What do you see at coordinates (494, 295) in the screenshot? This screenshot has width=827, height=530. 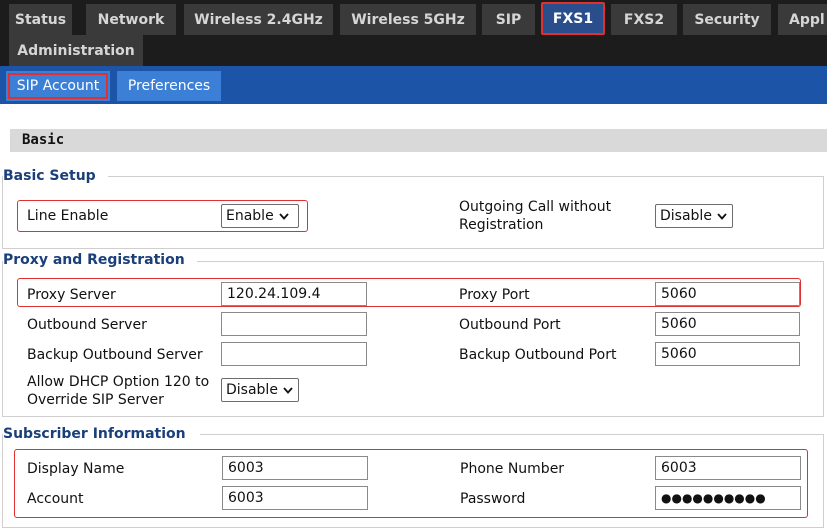 I see `proxy-port-label: Proxy Port` at bounding box center [494, 295].